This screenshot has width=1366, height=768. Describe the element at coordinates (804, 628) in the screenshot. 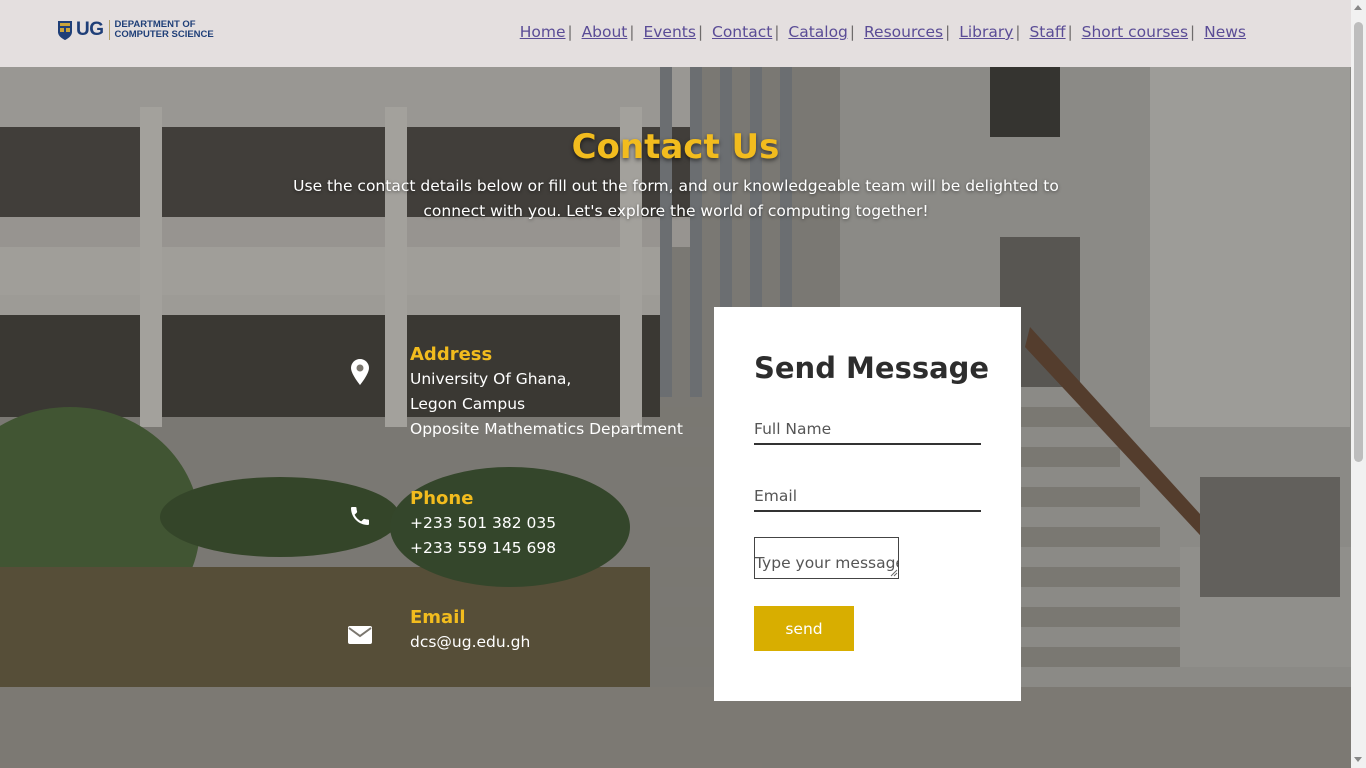

I see `send-button: send` at that location.